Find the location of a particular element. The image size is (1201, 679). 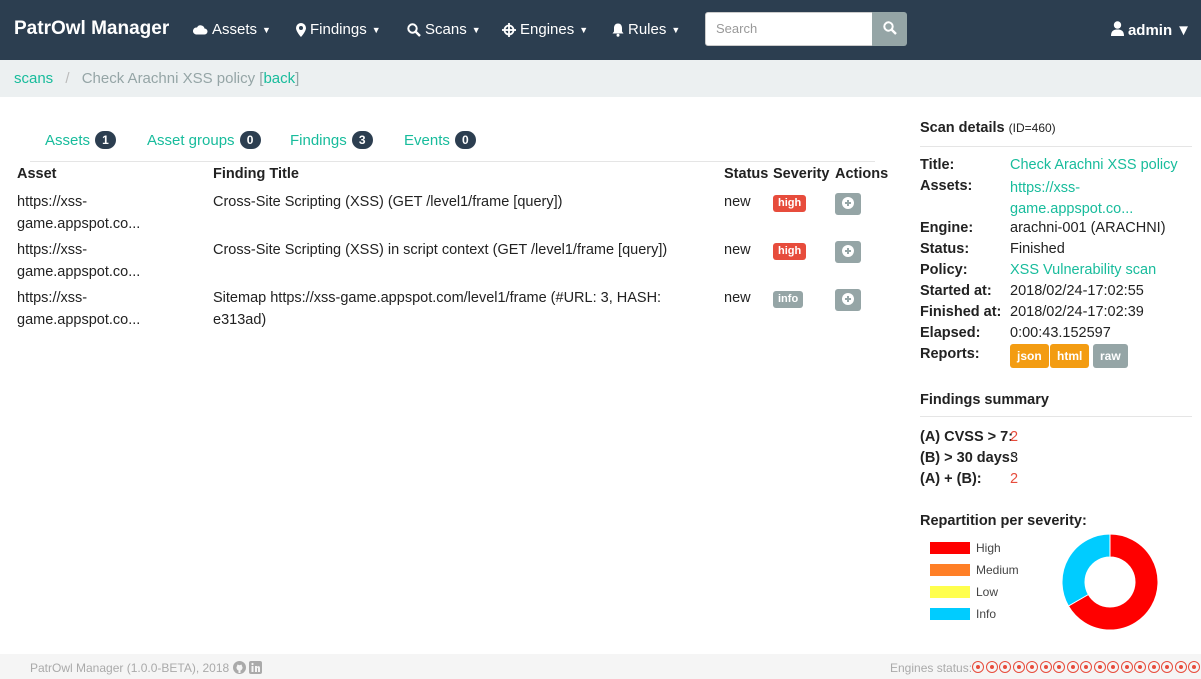

finished-value: 2018/02/24-17:02:39 is located at coordinates (1077, 312).